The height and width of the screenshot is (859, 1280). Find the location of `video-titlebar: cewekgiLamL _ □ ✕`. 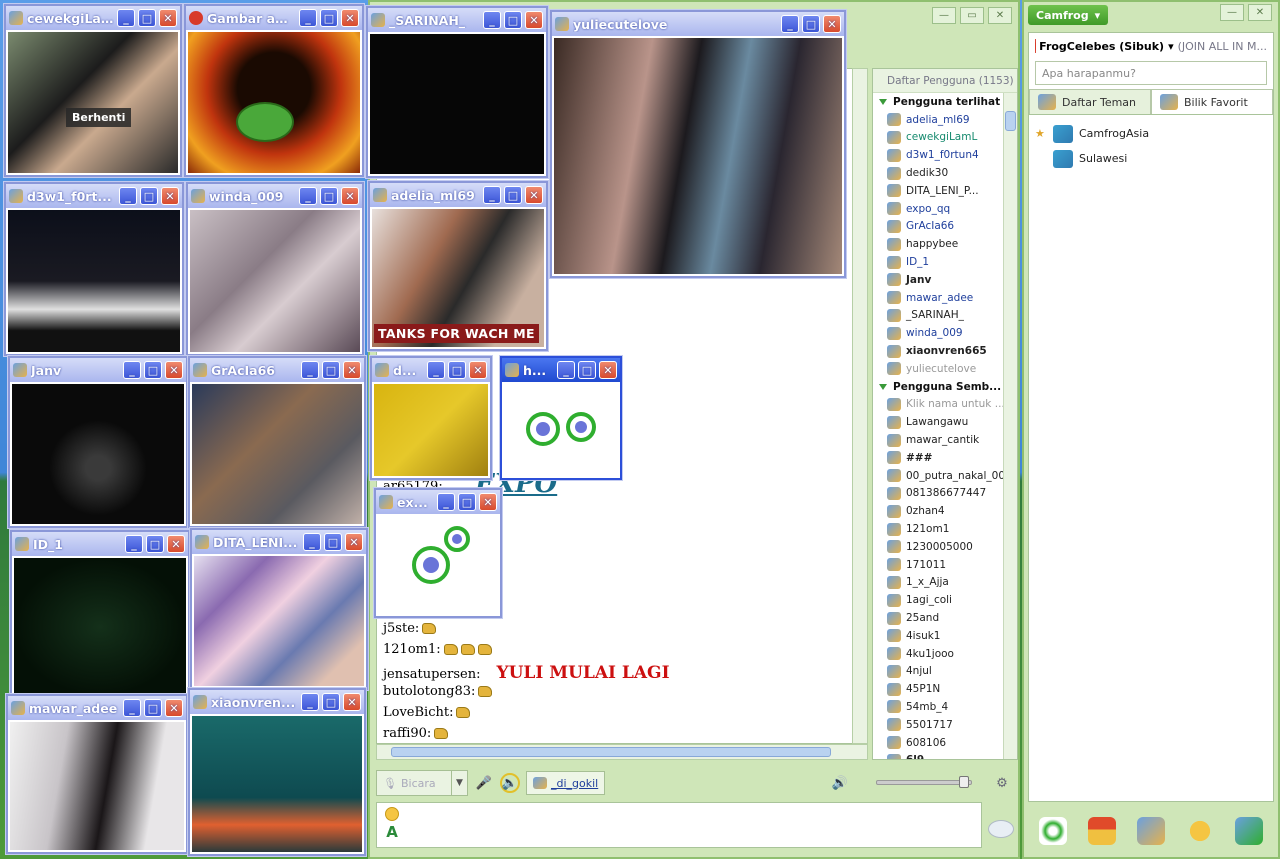

video-titlebar: cewekgiLamL _ □ ✕ is located at coordinates (93, 18).